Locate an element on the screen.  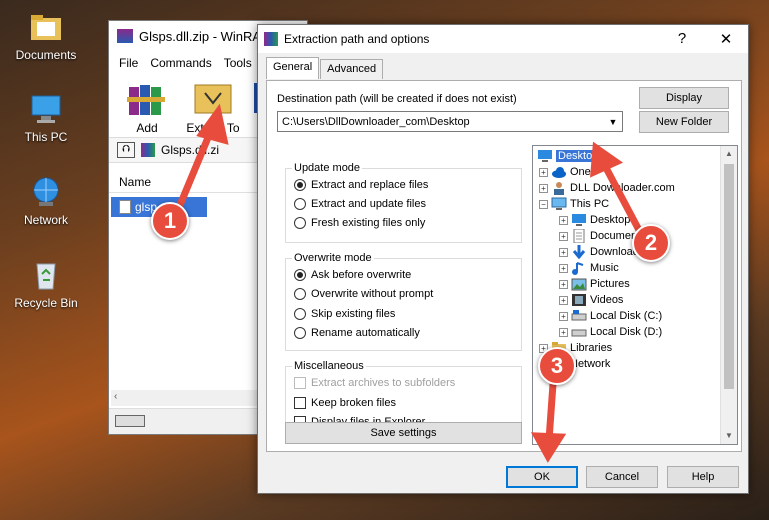
desktop-icon-thispc: This PC is located at coordinates (46, 118).